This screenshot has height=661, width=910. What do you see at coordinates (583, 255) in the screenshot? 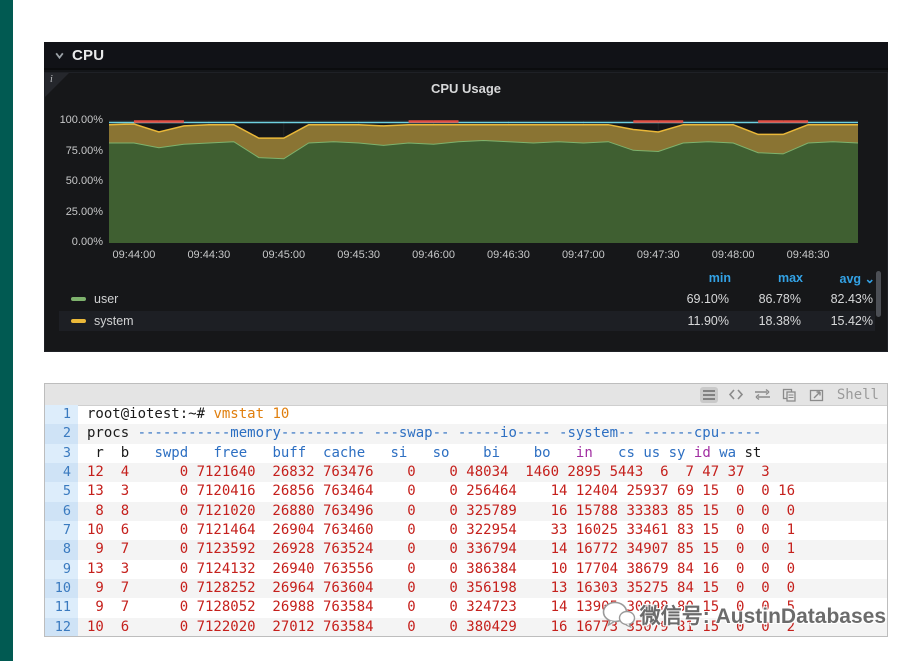
I see `x-tick-label: 09:47:00` at bounding box center [583, 255].